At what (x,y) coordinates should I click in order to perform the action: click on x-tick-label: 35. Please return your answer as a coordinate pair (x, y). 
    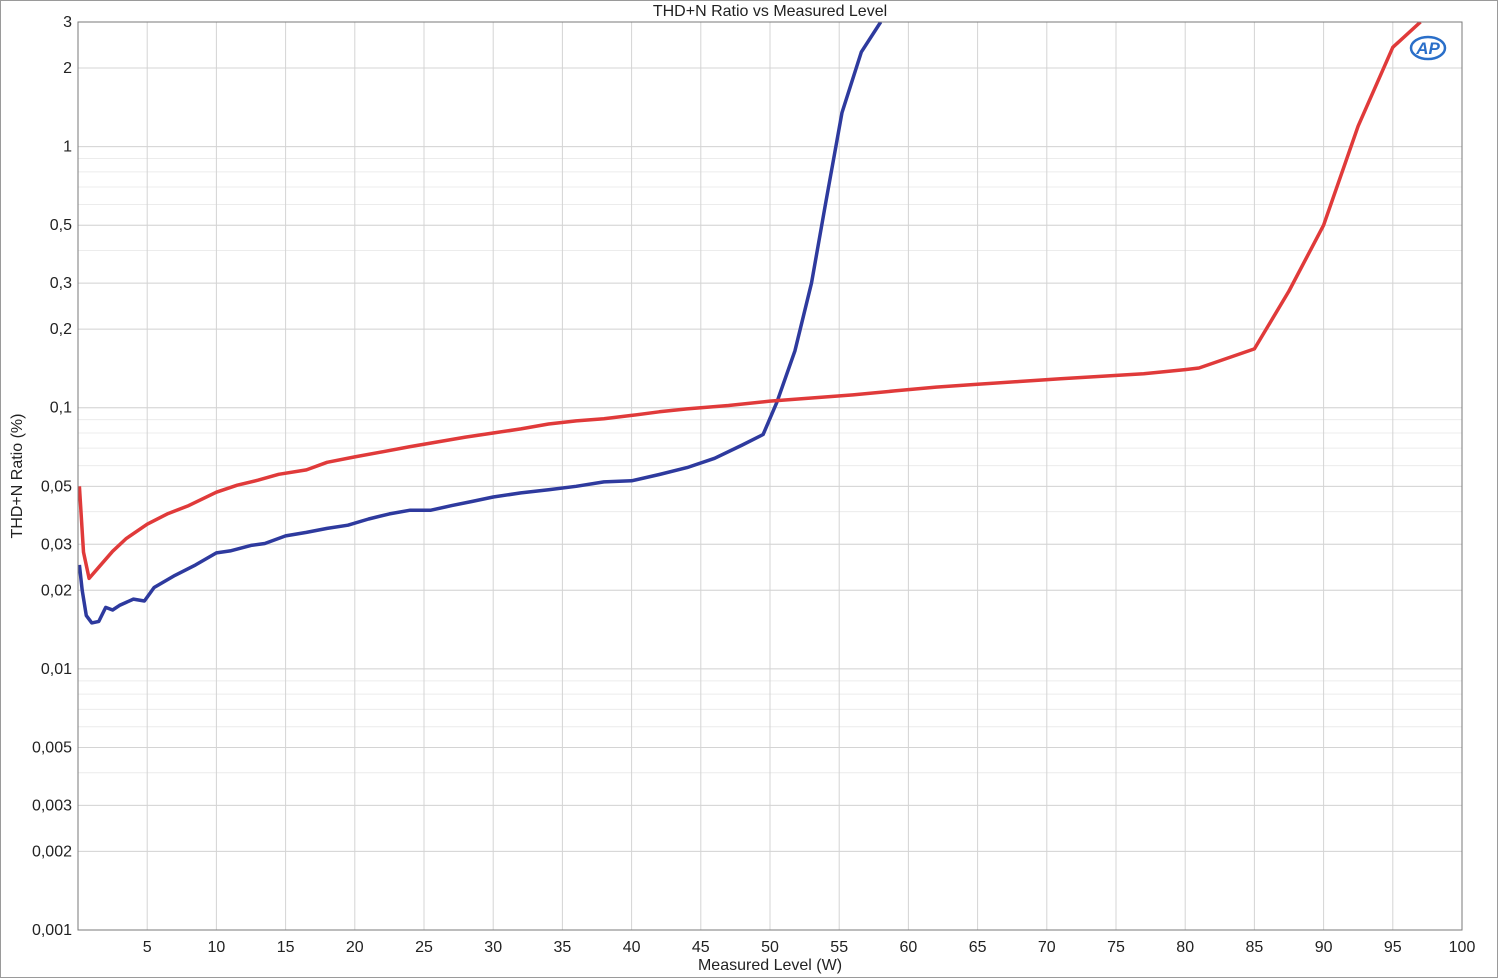
    Looking at the image, I should click on (563, 947).